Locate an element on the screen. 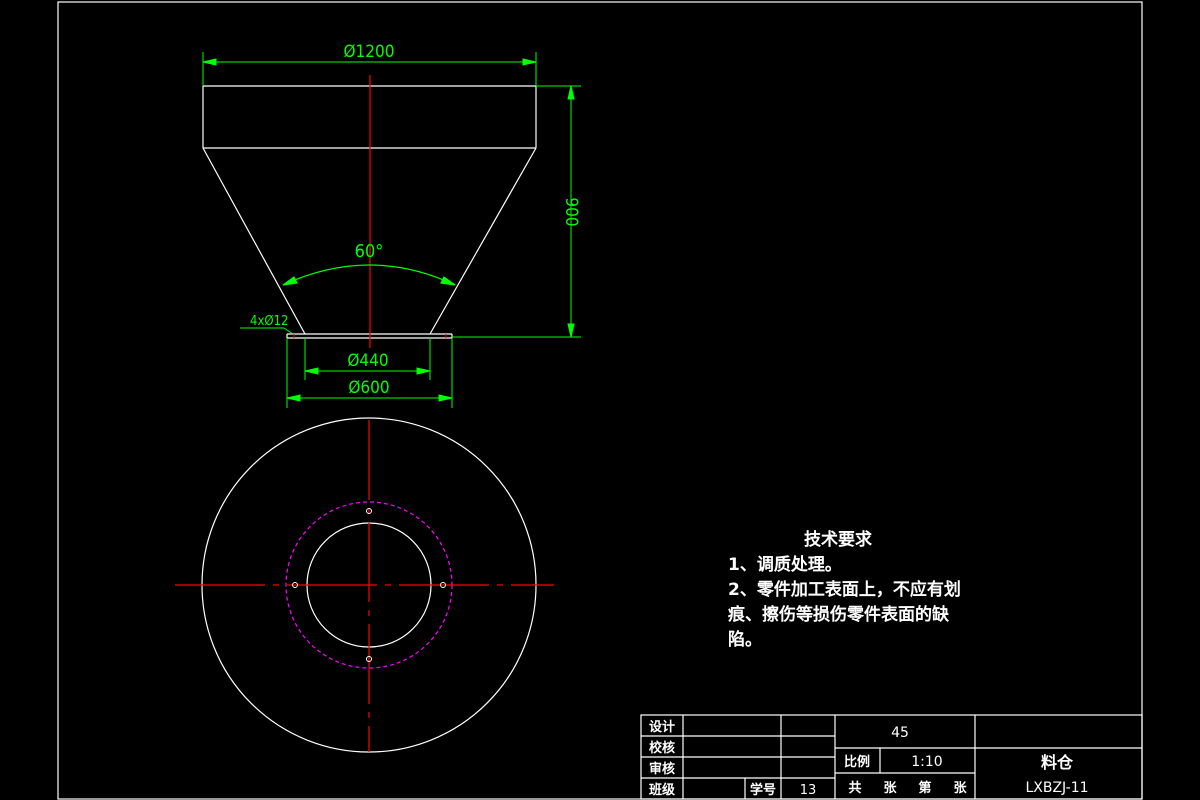 The image size is (1200, 800). technical-requirements-title: 技术要求 is located at coordinates (838, 540).